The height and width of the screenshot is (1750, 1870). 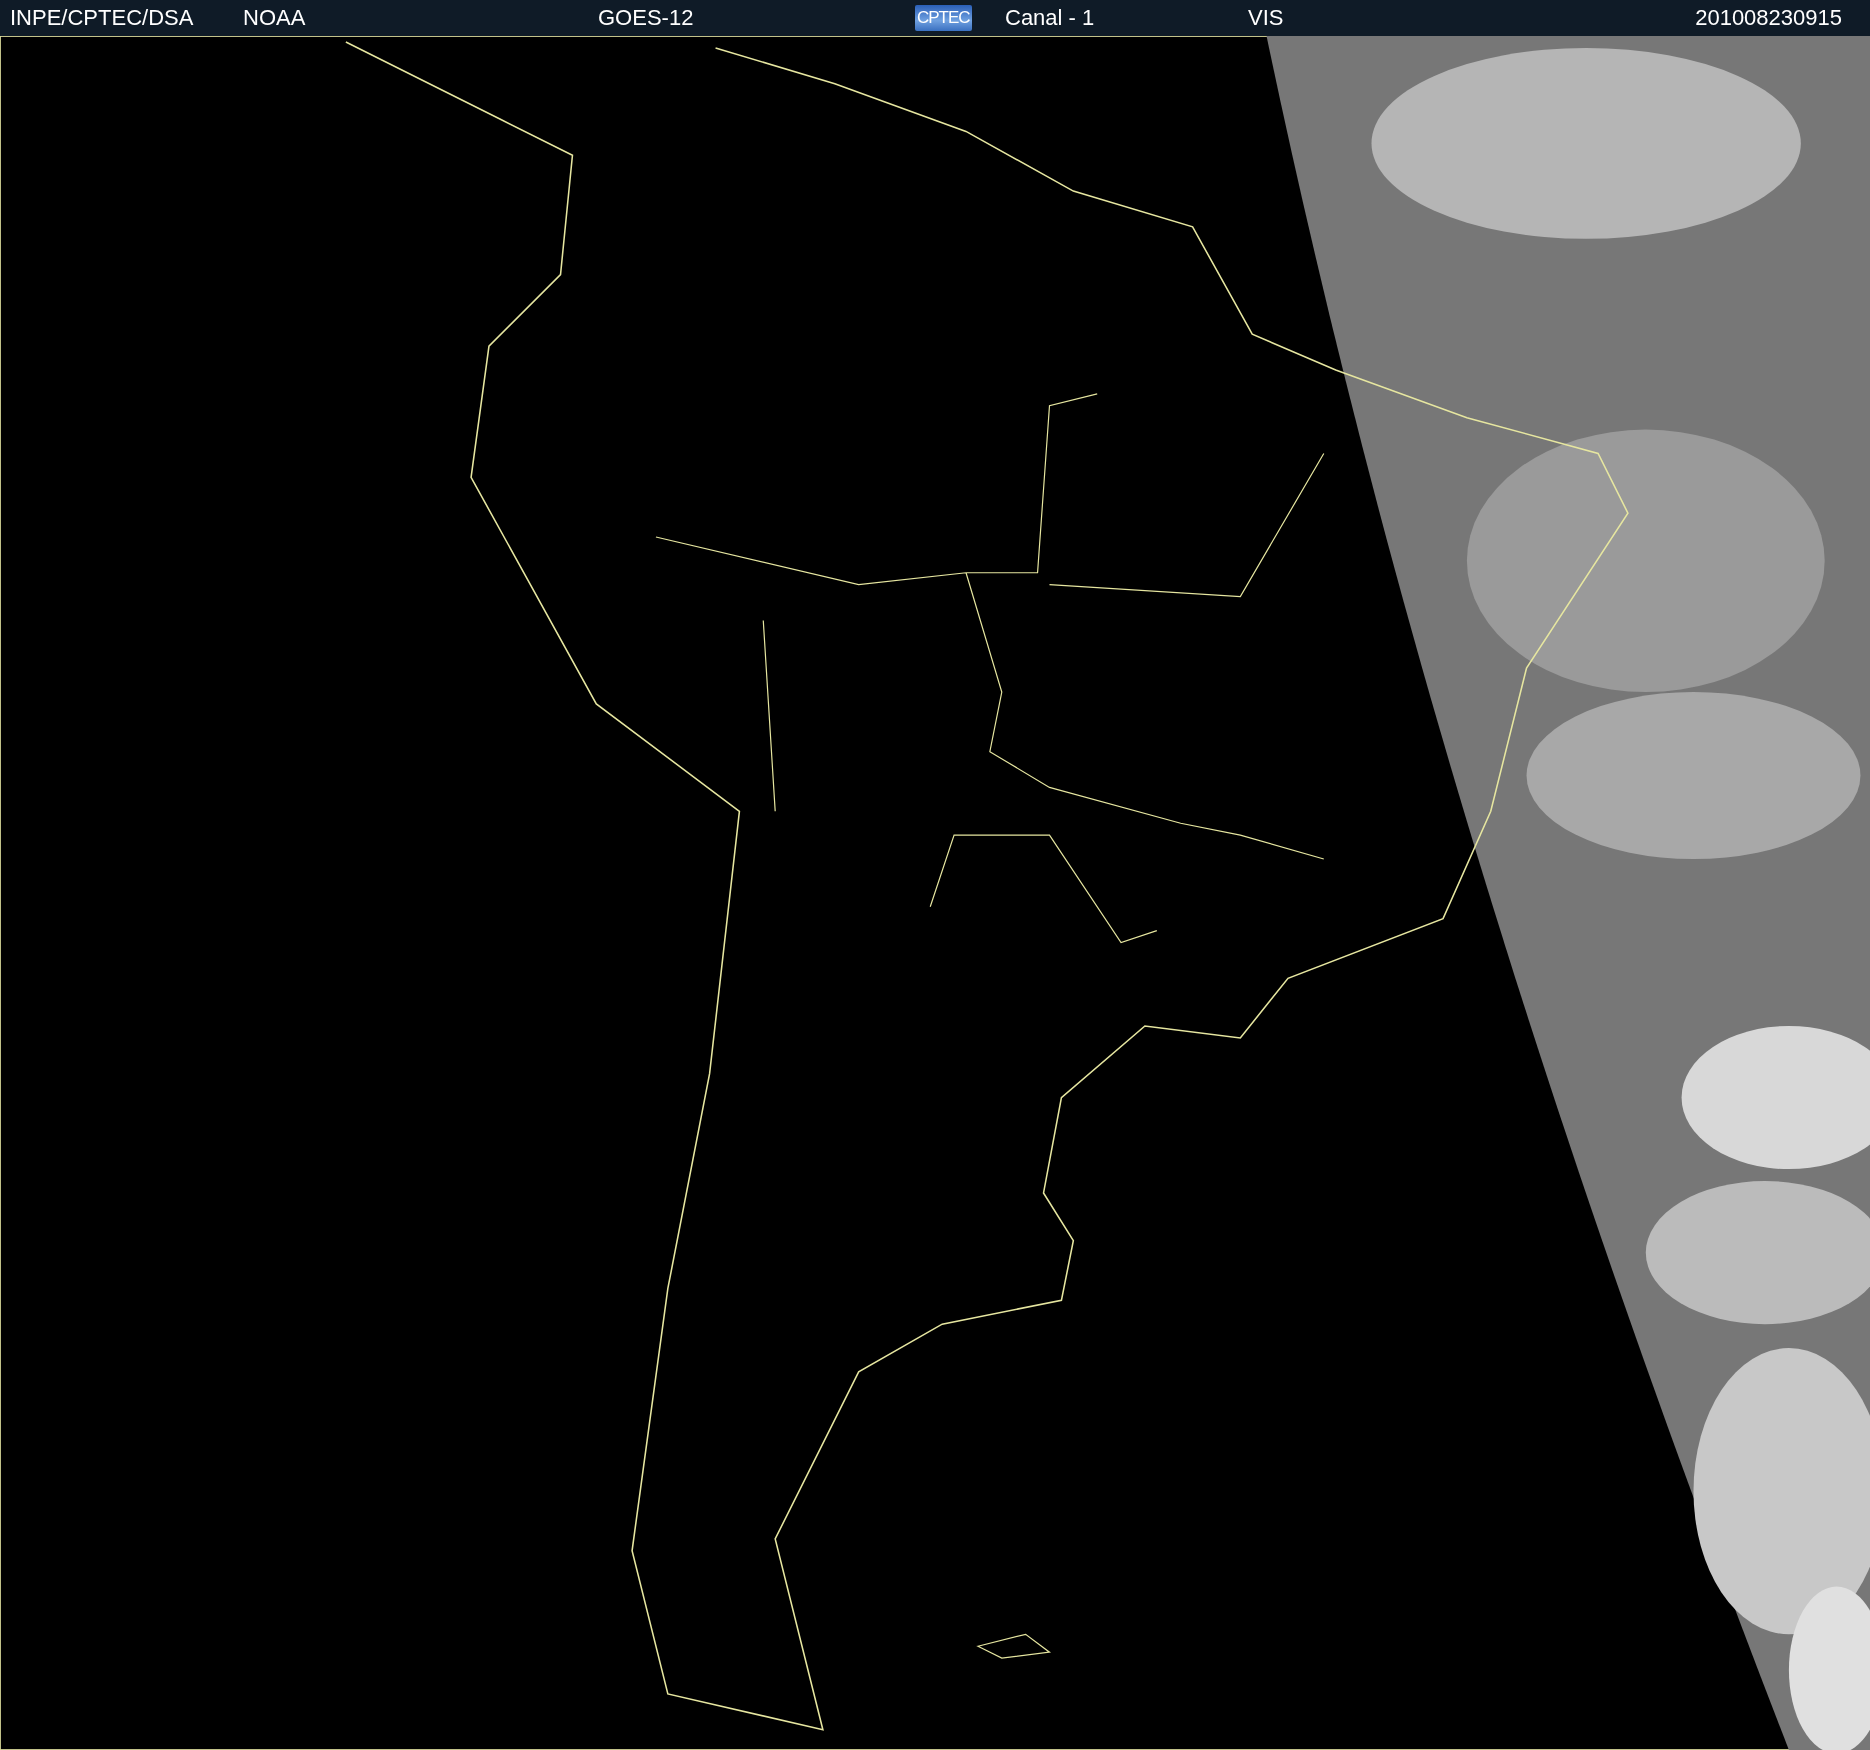 I want to click on band-label: VIS, so click(x=1266, y=18).